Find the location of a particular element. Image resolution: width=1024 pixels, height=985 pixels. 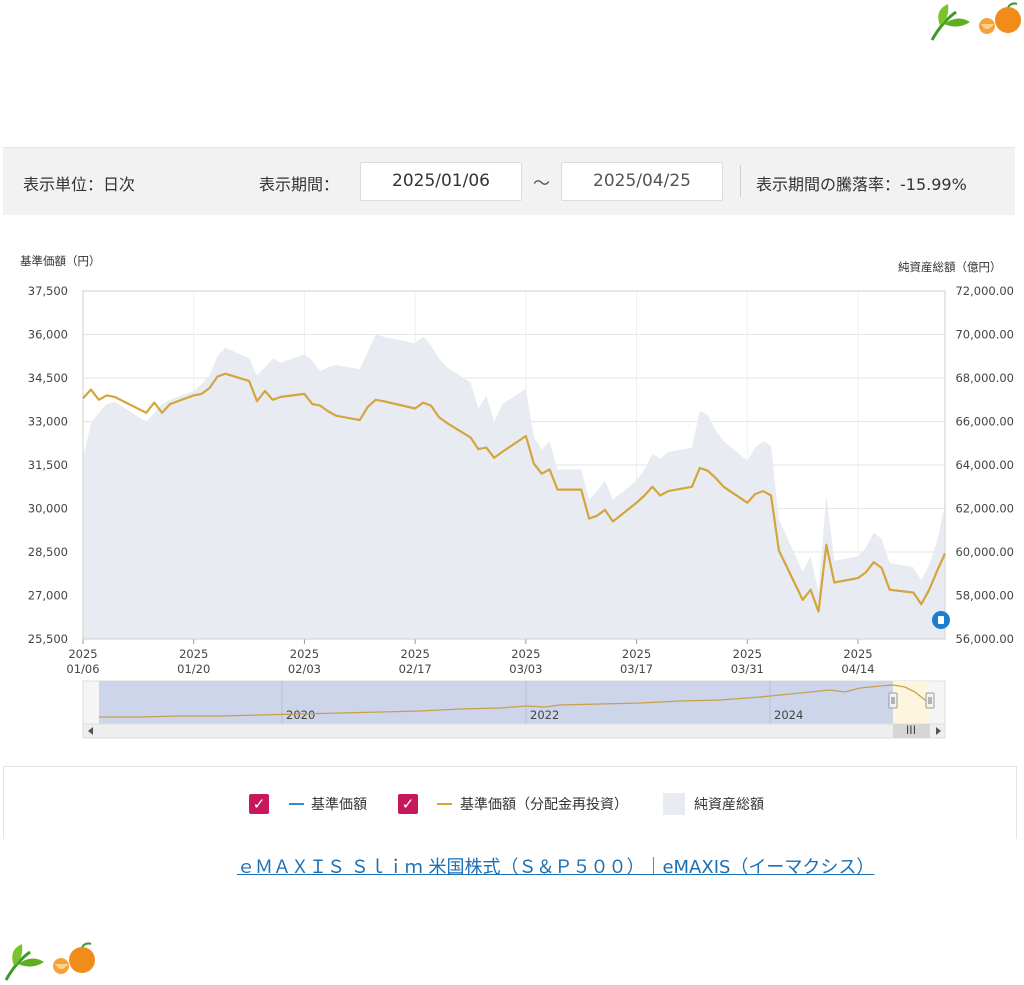

right-tick-label: 56,000.00 is located at coordinates (984, 639).